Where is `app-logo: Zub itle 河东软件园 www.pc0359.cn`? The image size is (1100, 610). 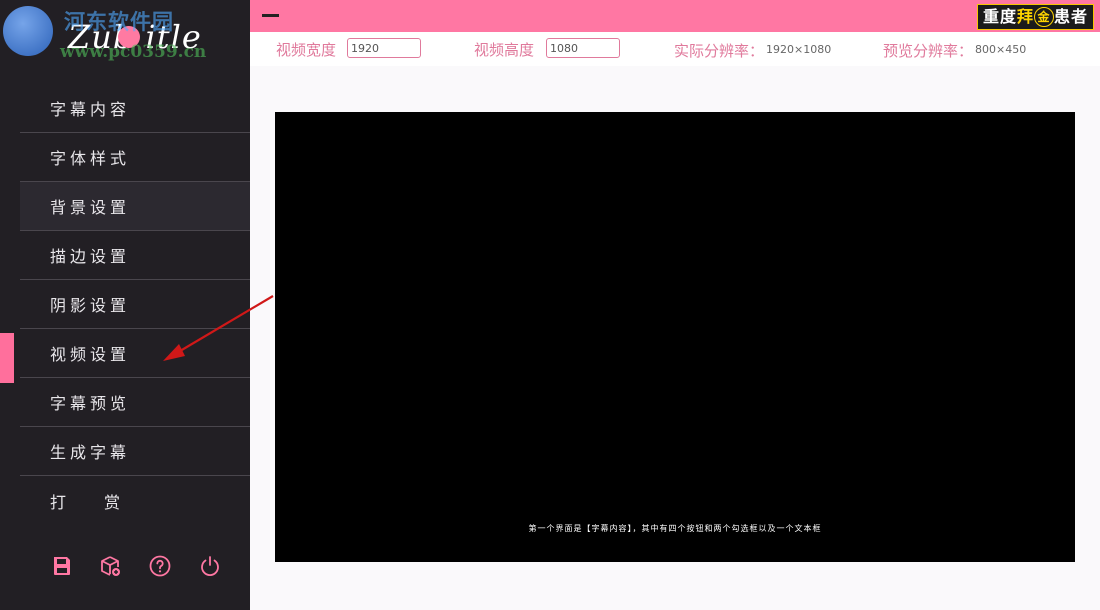
app-logo: Zub itle 河东软件园 www.pc0359.cn is located at coordinates (125, 36).